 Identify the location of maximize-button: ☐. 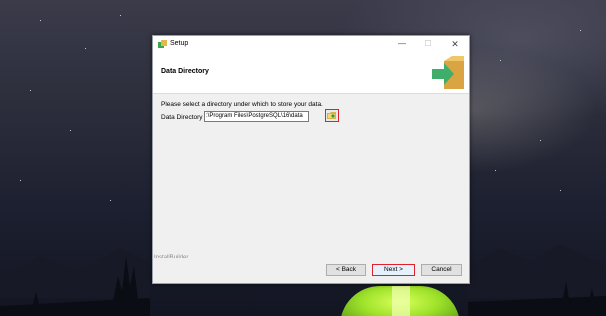
(428, 44).